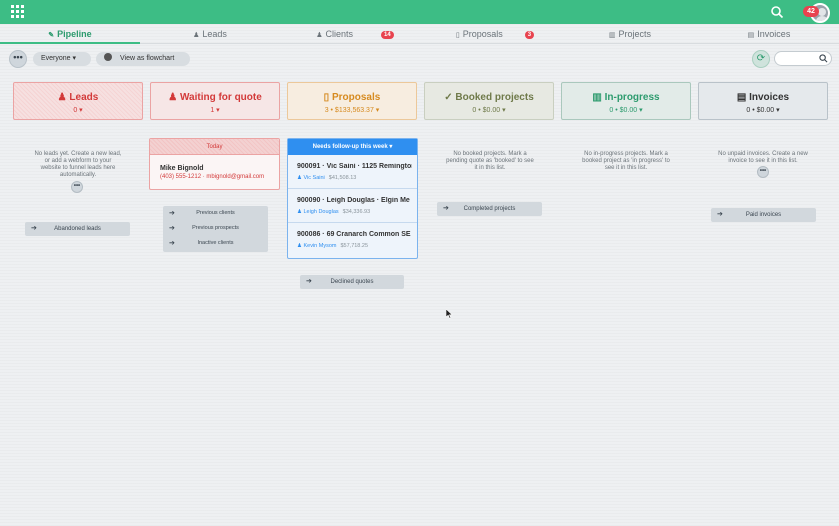  Describe the element at coordinates (17, 11) in the screenshot. I see `apps-grid-icon` at that location.